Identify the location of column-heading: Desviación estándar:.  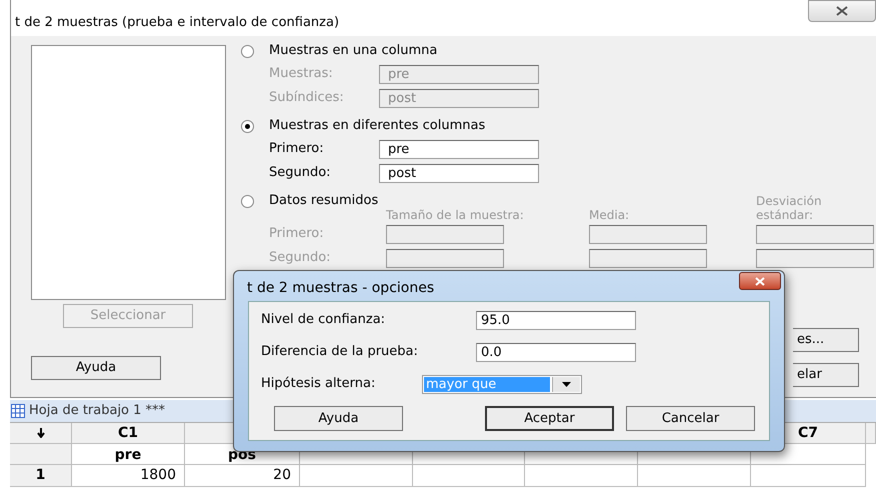
(789, 208).